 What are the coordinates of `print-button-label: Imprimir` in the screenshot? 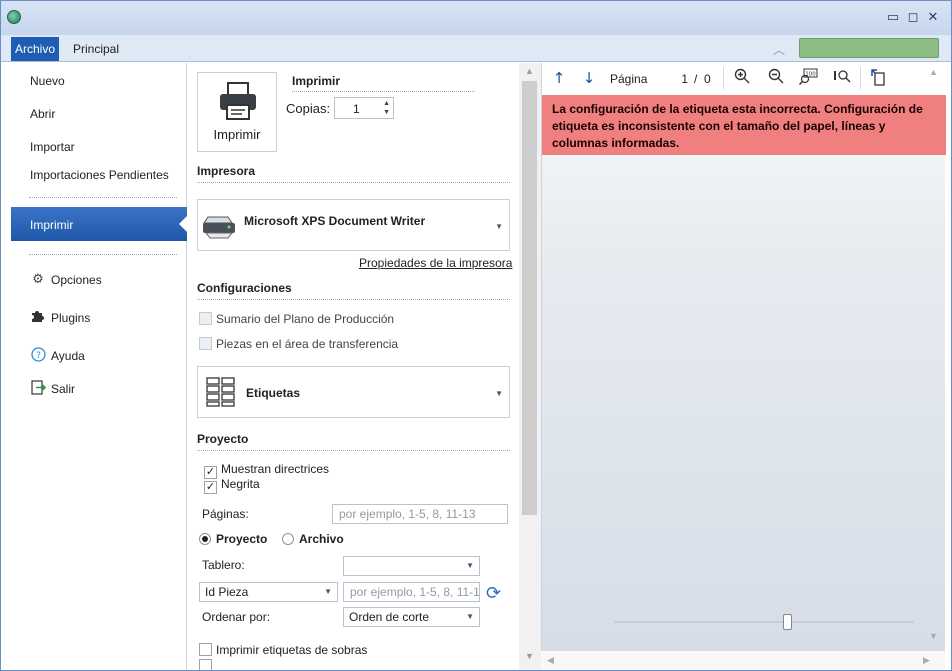 It's located at (237, 134).